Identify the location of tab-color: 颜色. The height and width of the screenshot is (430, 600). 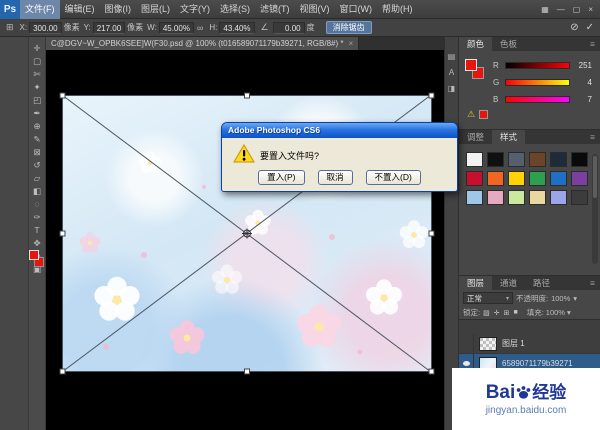
(476, 44).